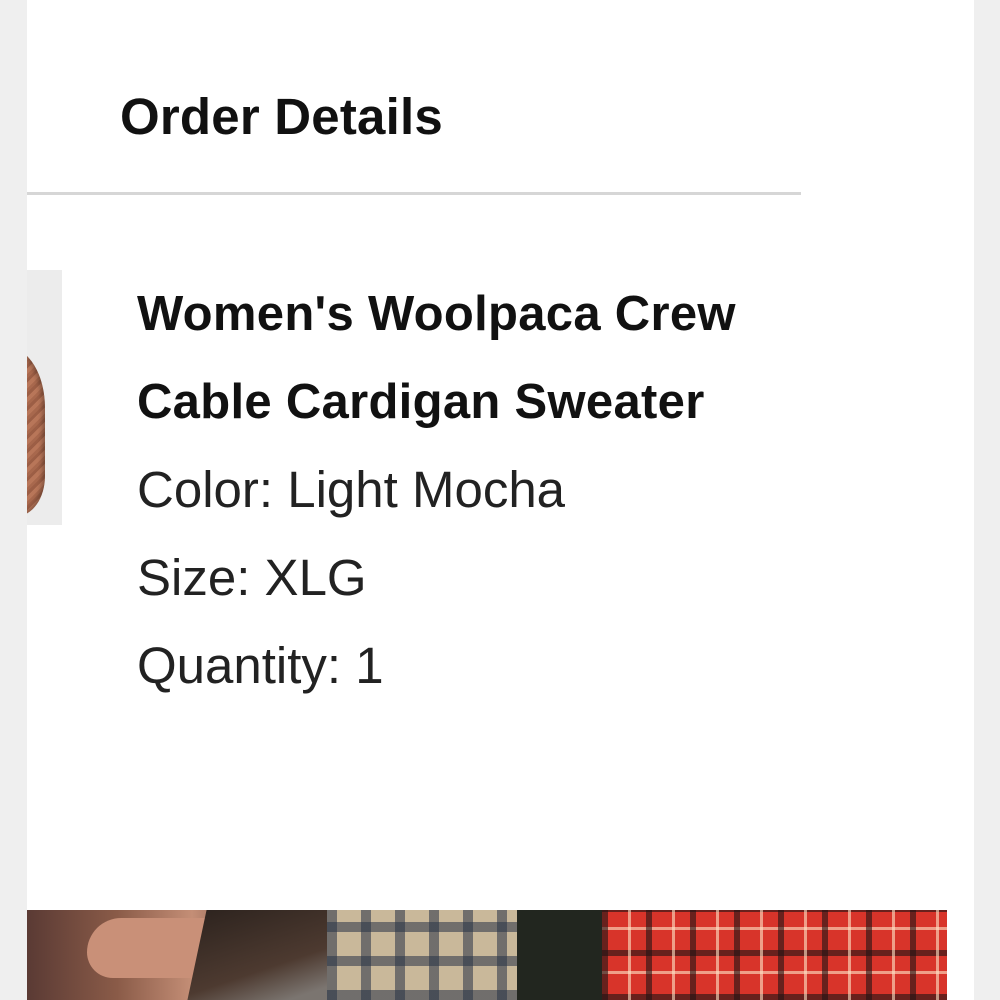  I want to click on sweater-image, so click(36, 432).